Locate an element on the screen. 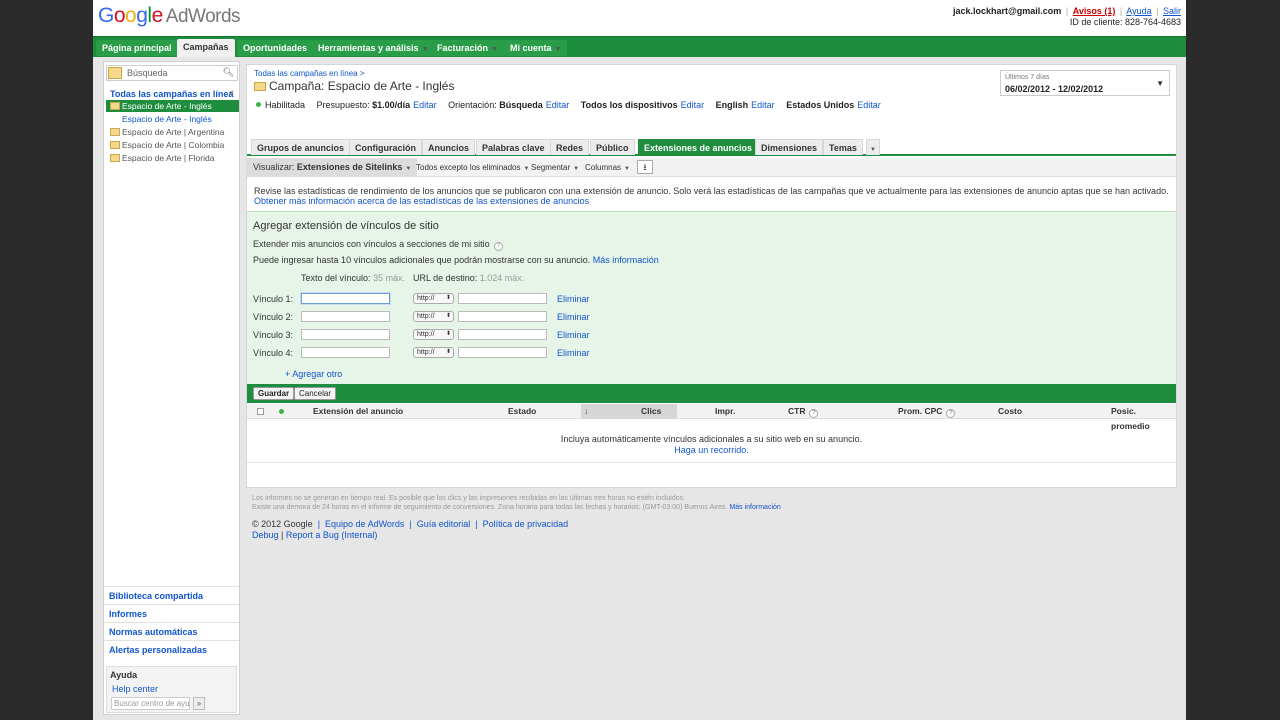  collapse-sidebar-icon: « is located at coordinates (231, 92).